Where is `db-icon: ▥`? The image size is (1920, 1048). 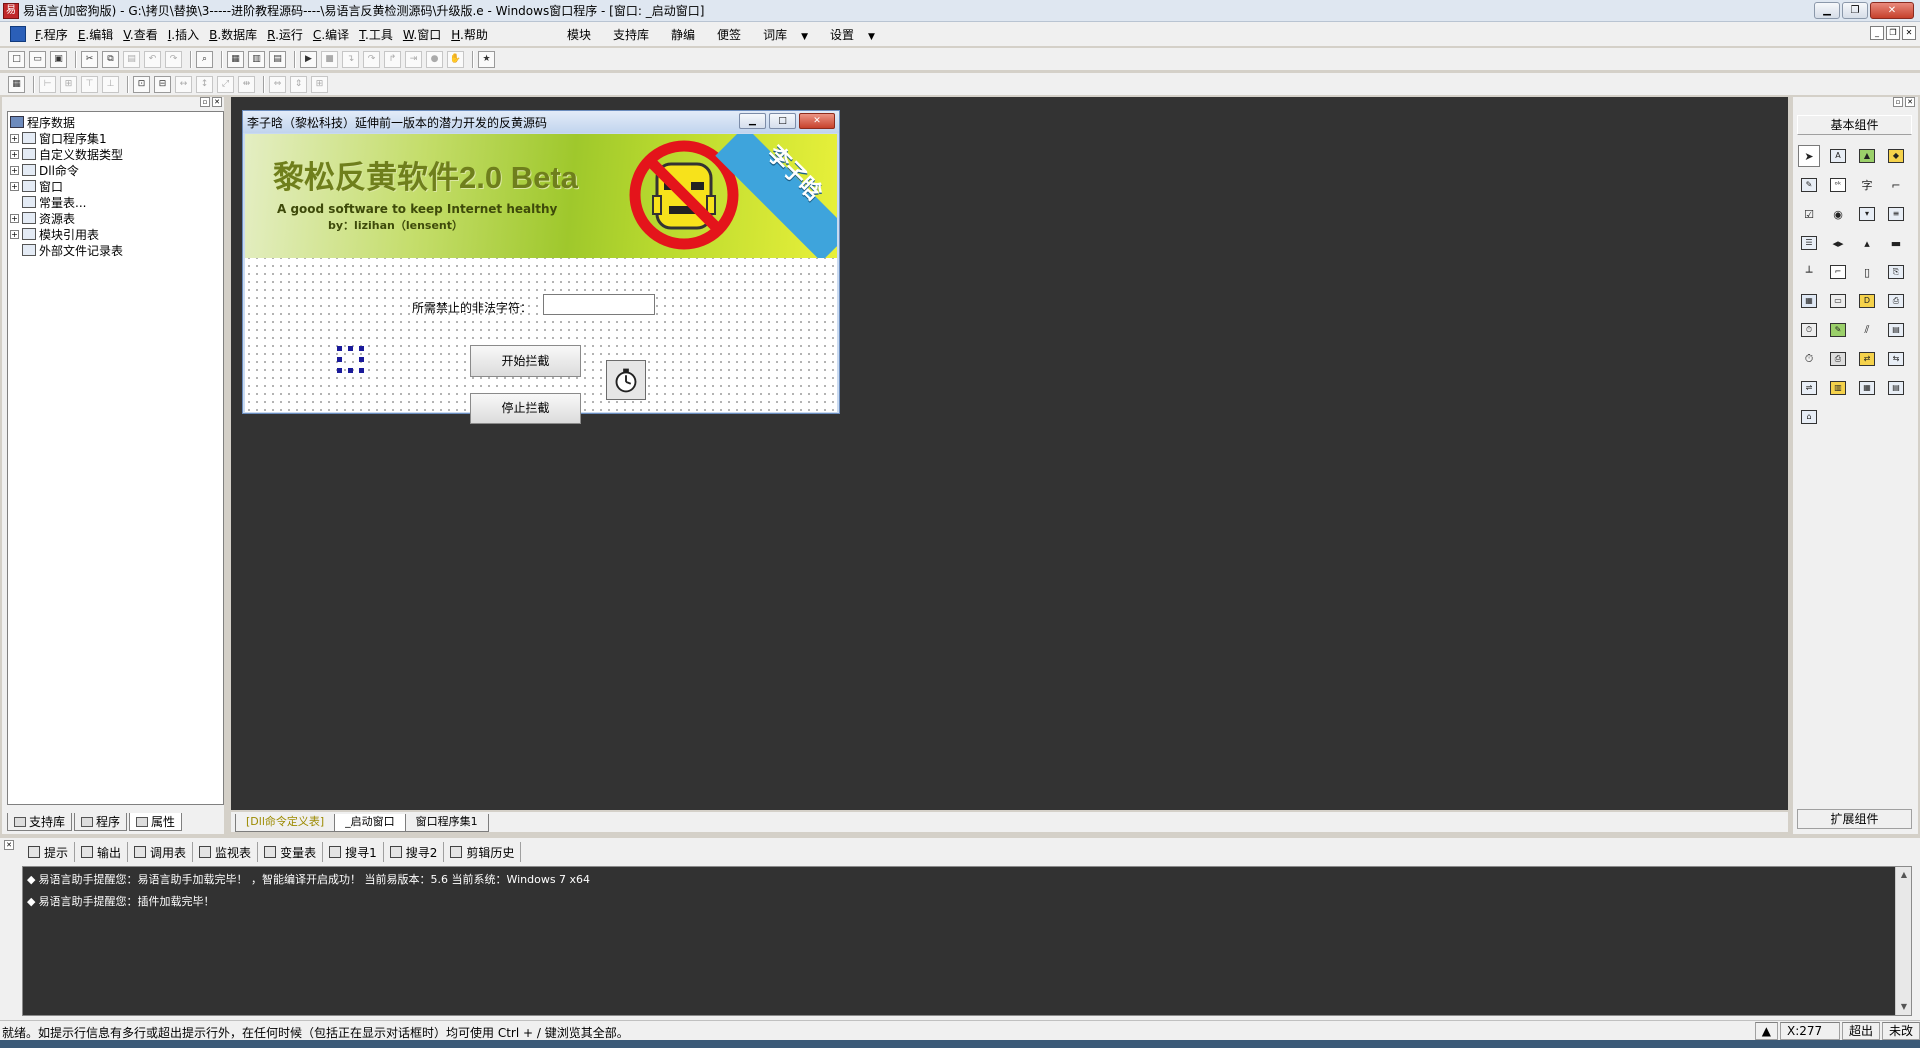
db-icon: ▥ is located at coordinates (1838, 388).